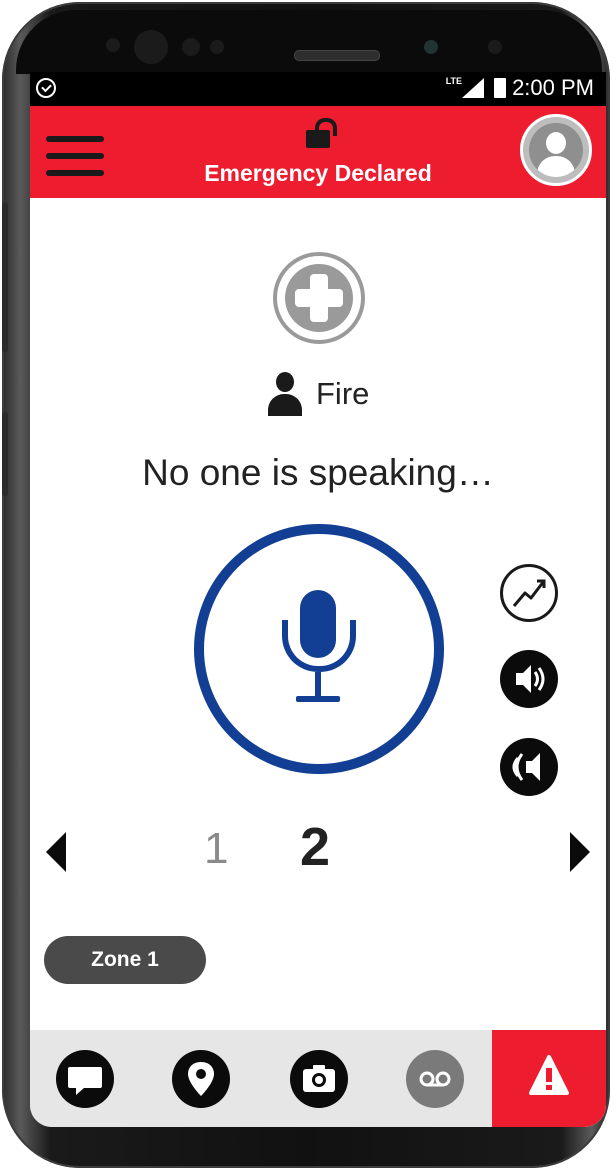 The height and width of the screenshot is (1171, 614). Describe the element at coordinates (454, 81) in the screenshot. I see `network-label: LTE` at that location.